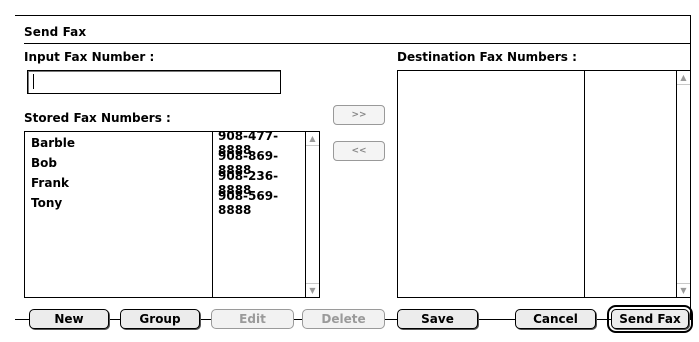  What do you see at coordinates (44, 163) in the screenshot?
I see `contact-name: Bob` at bounding box center [44, 163].